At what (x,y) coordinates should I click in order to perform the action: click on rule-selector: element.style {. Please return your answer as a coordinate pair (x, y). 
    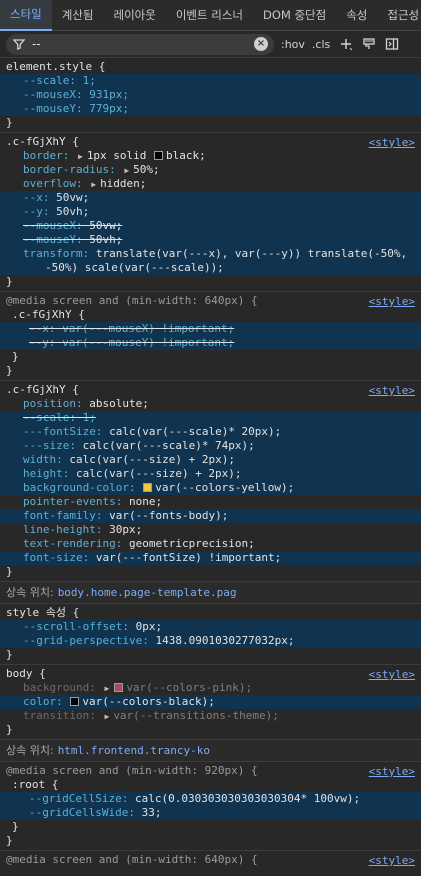
    Looking at the image, I should click on (210, 67).